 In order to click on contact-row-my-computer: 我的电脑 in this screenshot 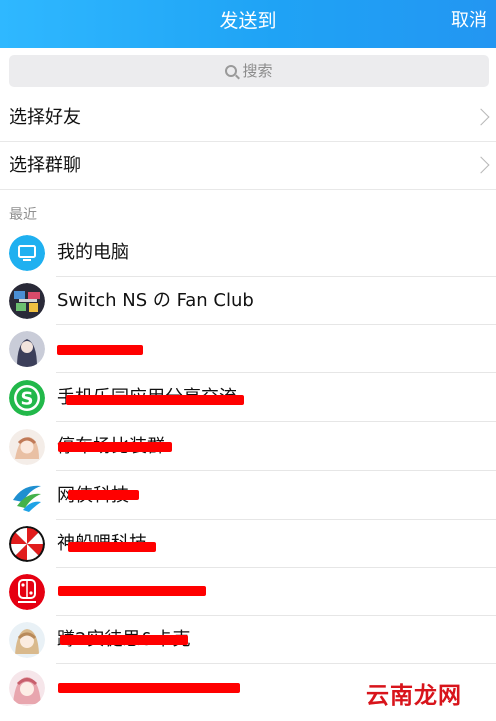, I will do `click(248, 253)`.